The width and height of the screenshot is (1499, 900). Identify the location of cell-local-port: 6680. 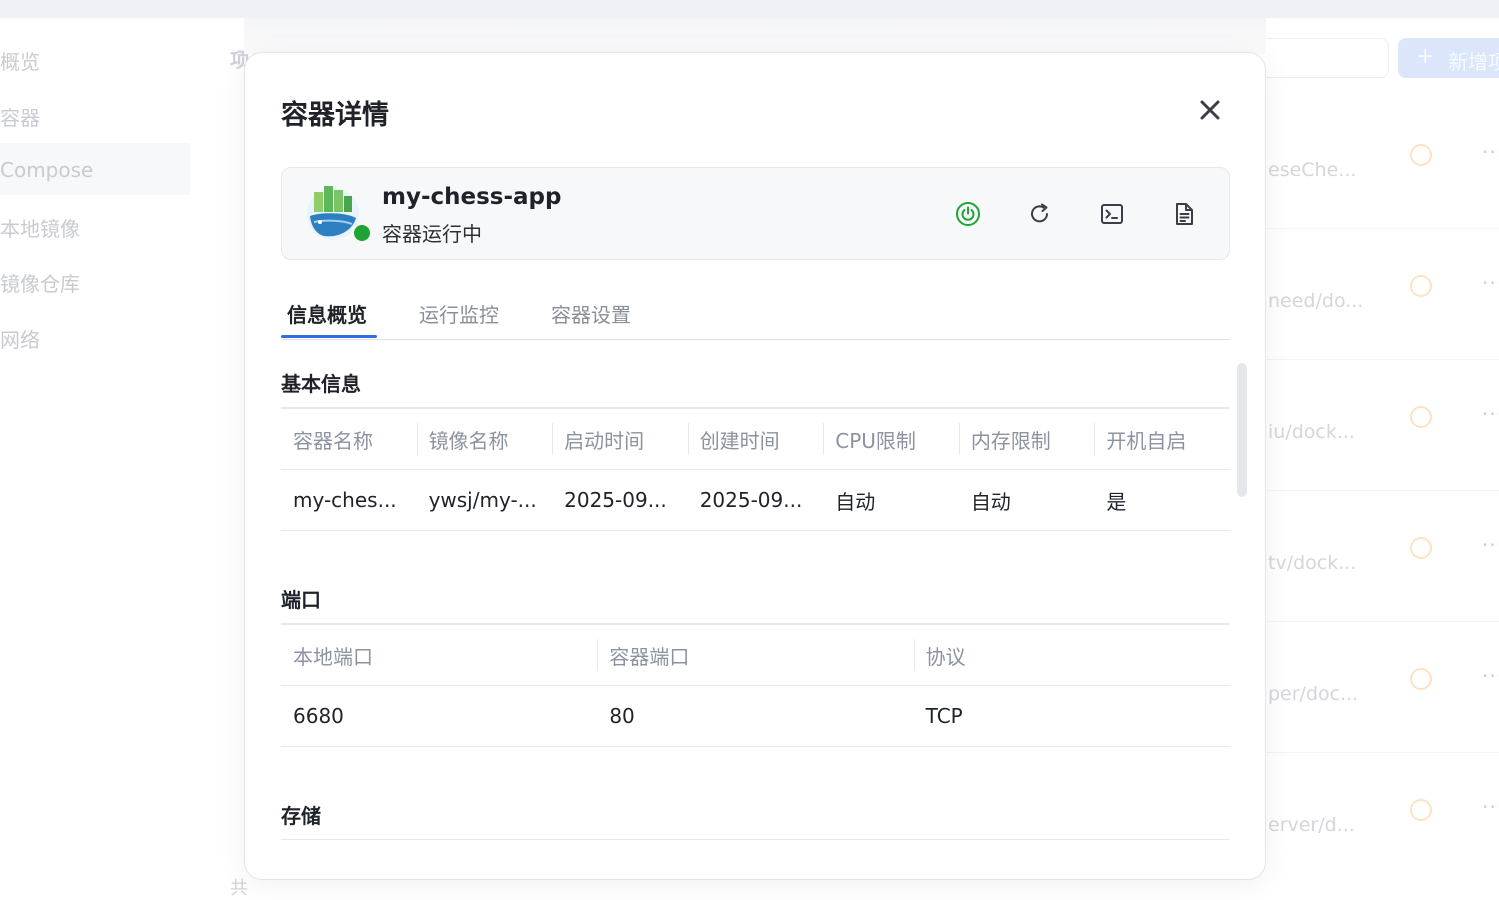
(439, 716).